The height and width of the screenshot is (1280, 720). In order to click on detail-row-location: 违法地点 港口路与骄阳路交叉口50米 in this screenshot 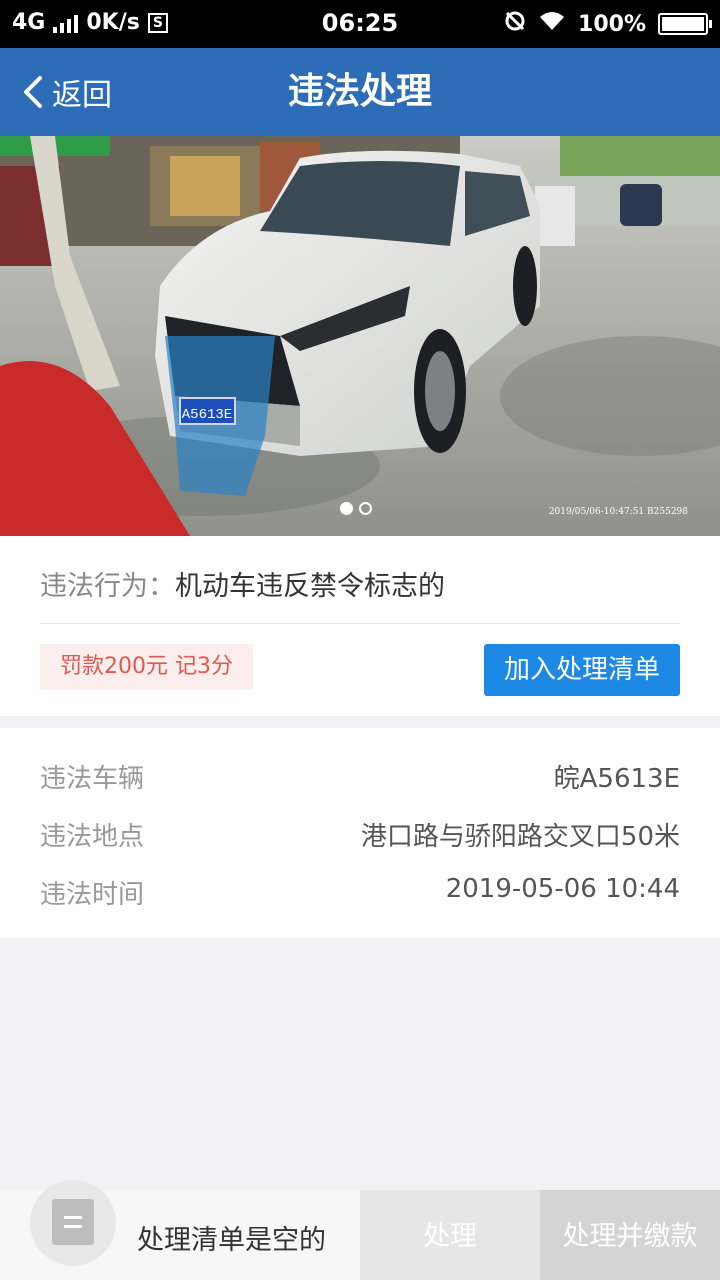, I will do `click(360, 836)`.